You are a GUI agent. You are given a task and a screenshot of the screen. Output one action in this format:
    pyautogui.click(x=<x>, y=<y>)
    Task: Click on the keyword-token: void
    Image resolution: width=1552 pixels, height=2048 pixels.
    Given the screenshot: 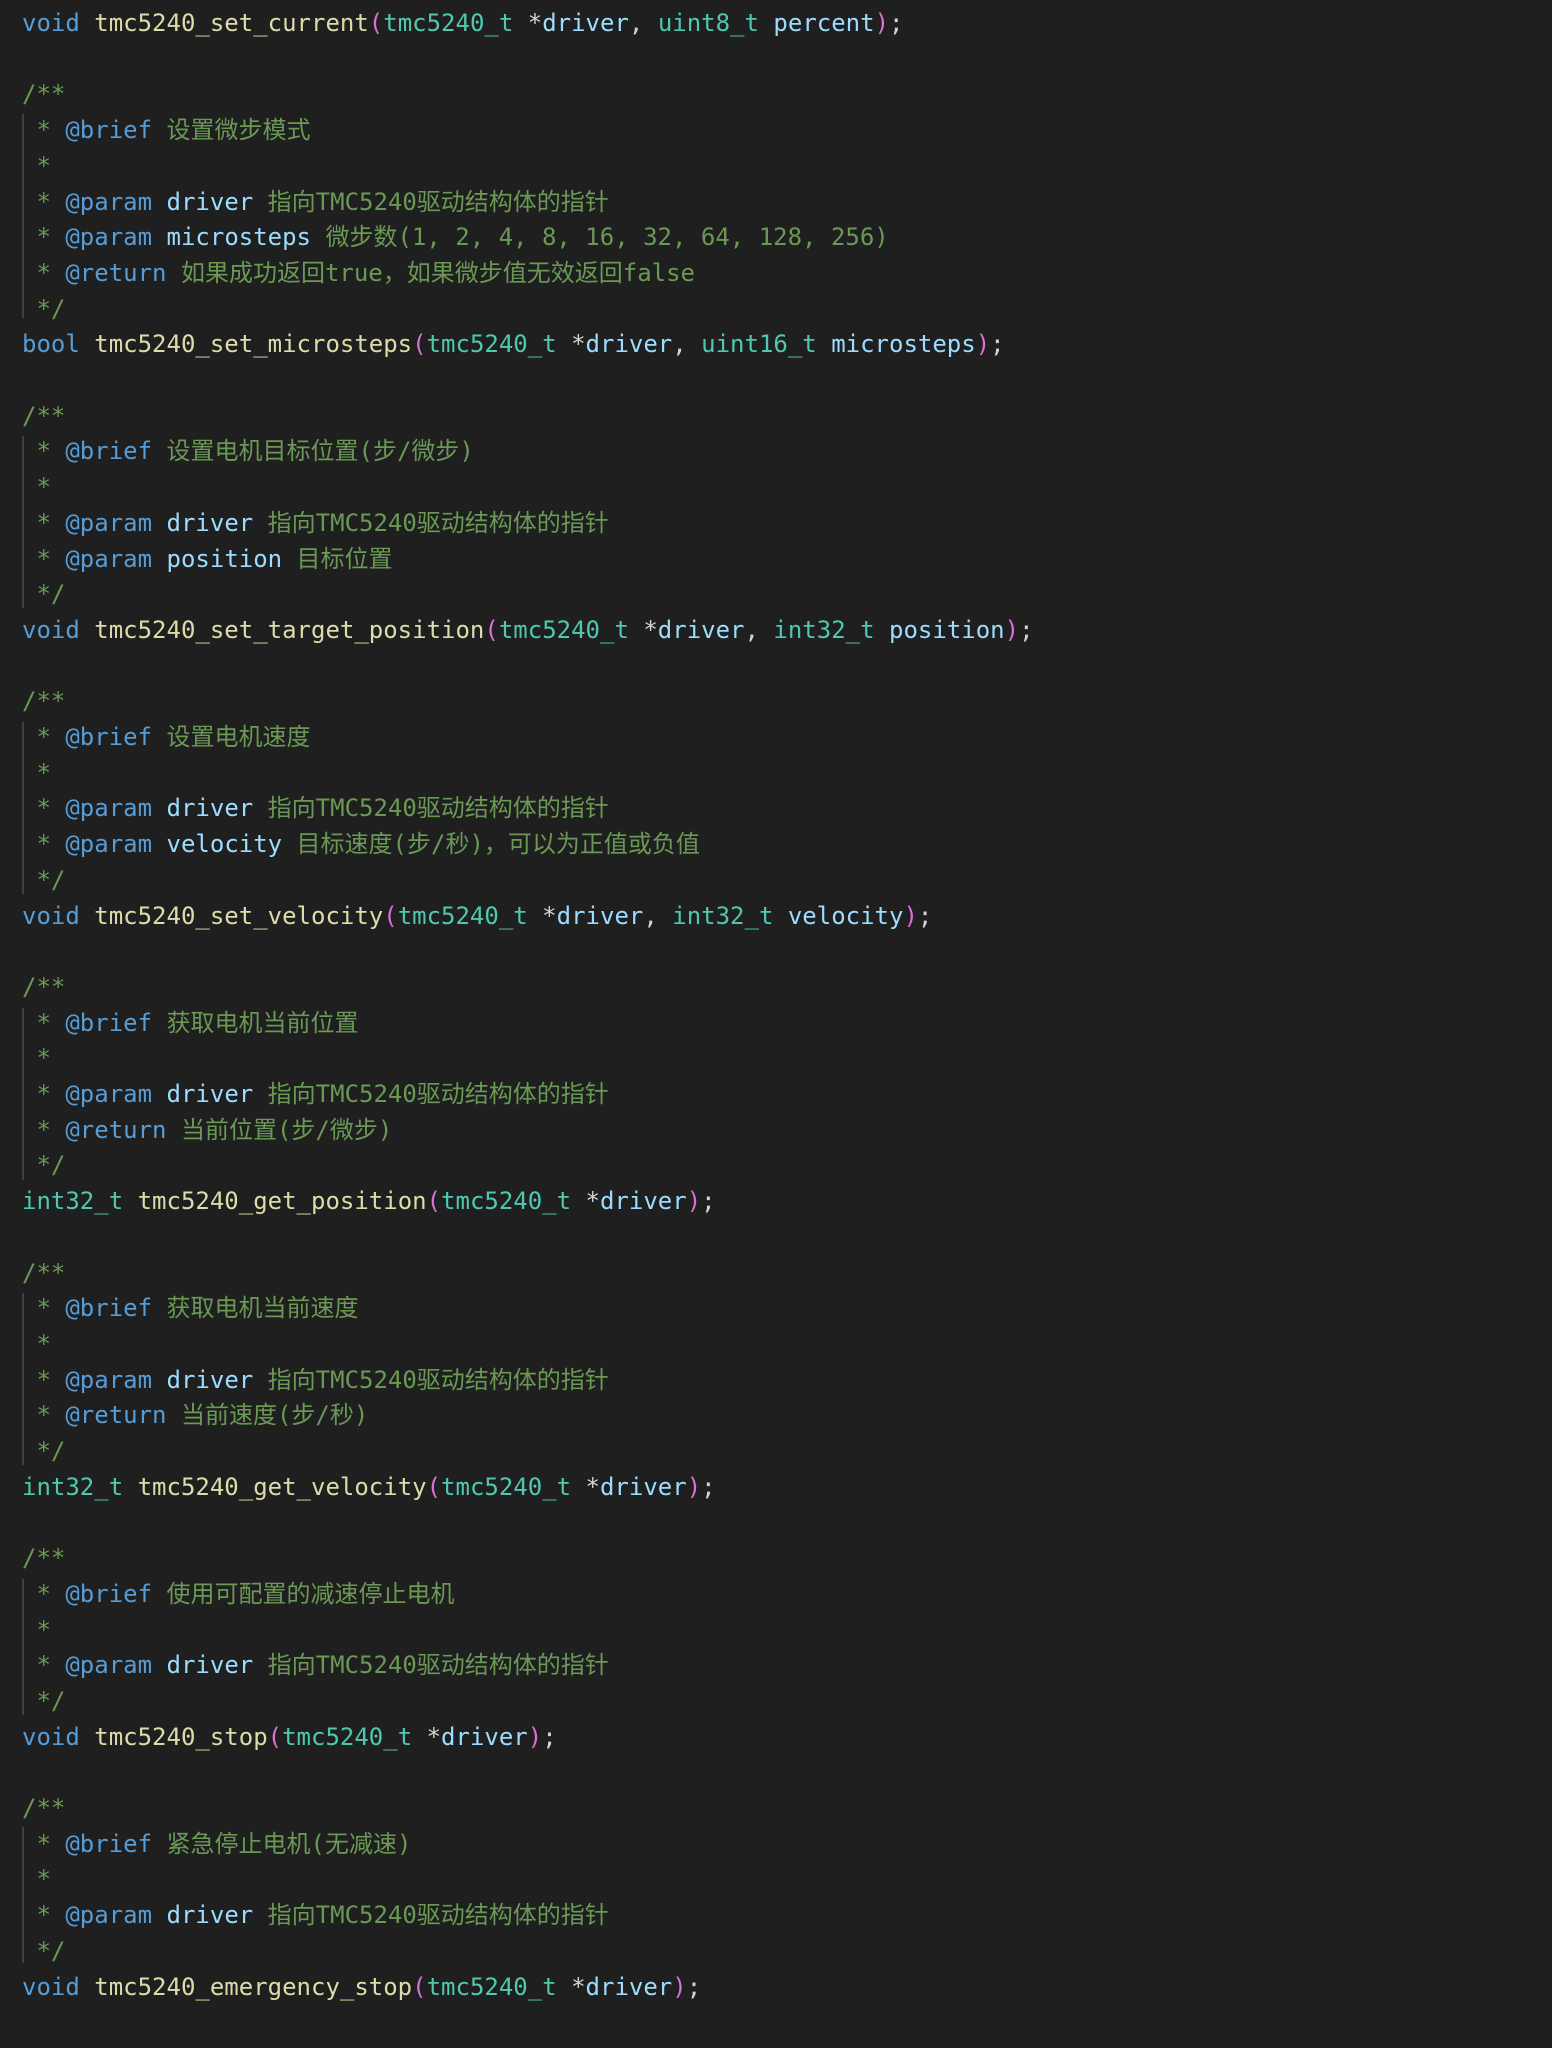 What is the action you would take?
    pyautogui.click(x=51, y=1987)
    